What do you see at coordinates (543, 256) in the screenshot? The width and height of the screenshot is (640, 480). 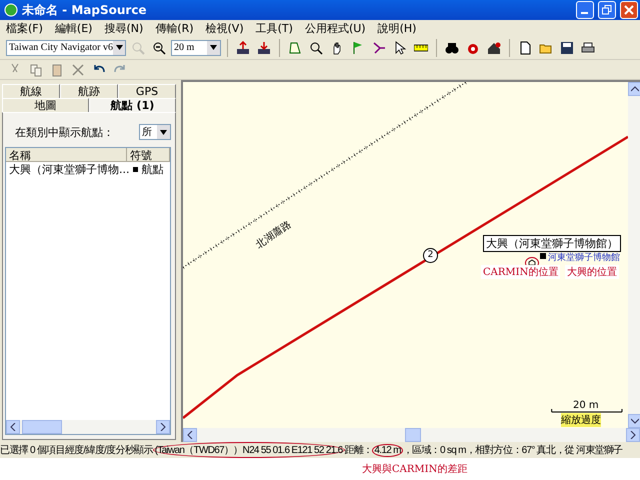 I see `waypoint-icon` at bounding box center [543, 256].